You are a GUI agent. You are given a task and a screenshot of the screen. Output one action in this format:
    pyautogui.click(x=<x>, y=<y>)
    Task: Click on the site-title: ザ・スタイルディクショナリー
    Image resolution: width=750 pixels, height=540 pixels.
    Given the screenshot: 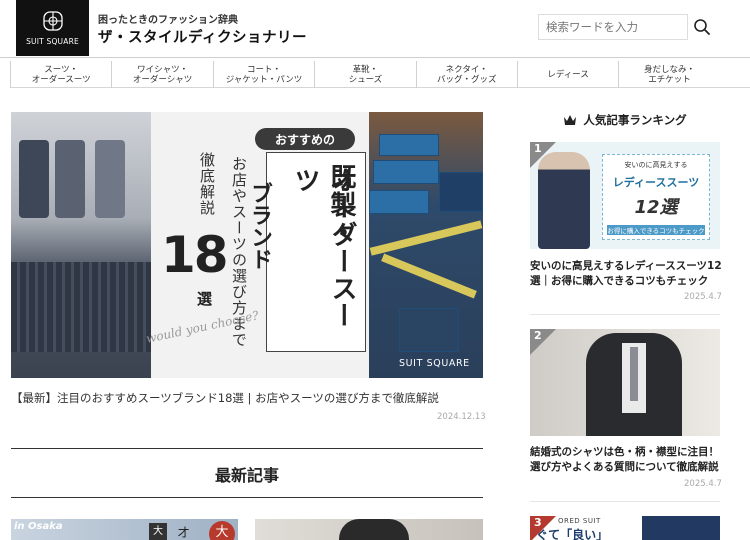 What is the action you would take?
    pyautogui.click(x=202, y=36)
    